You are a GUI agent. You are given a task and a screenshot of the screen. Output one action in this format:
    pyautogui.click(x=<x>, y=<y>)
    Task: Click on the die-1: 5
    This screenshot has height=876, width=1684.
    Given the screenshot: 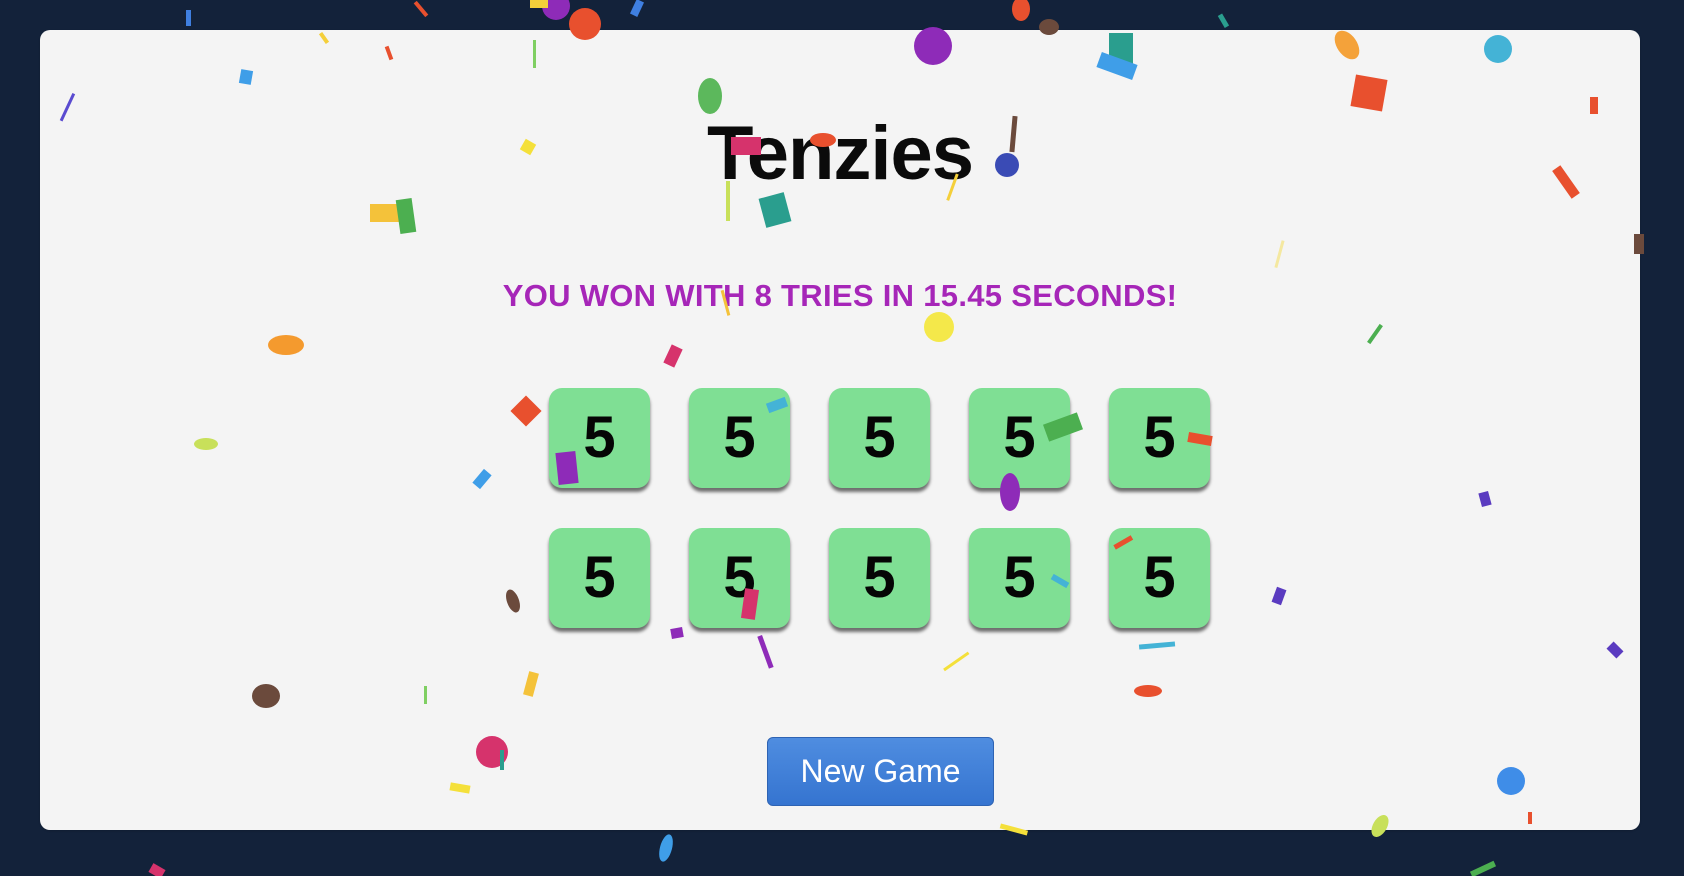 What is the action you would take?
    pyautogui.click(x=599, y=438)
    